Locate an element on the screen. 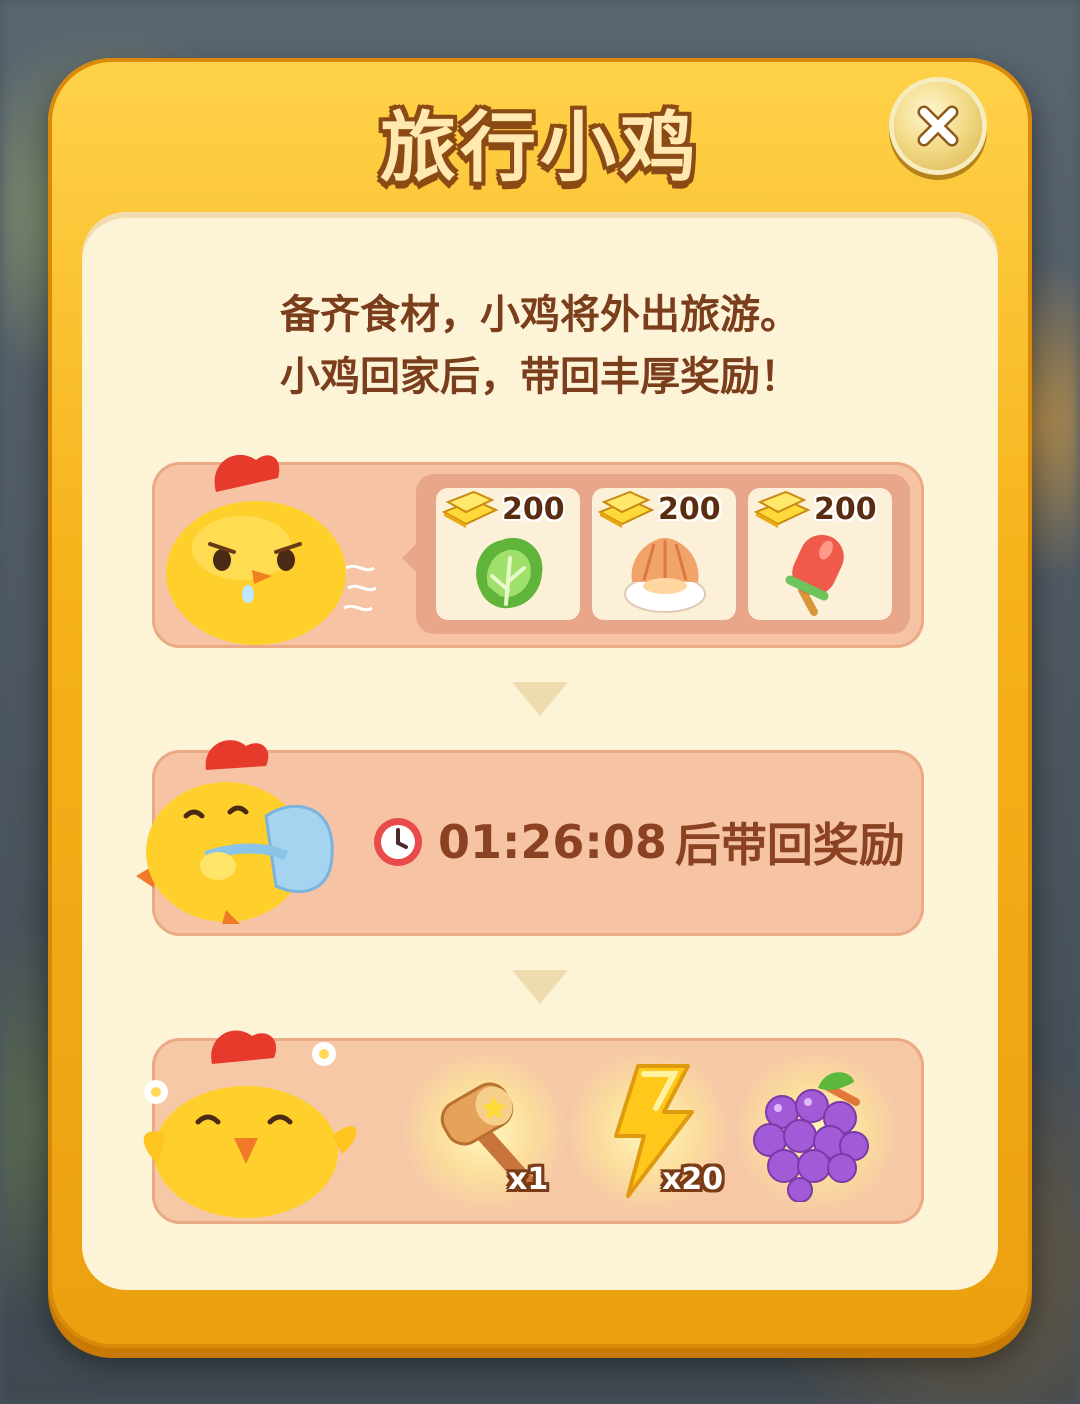  reward-quantity: x1 is located at coordinates (528, 1179).